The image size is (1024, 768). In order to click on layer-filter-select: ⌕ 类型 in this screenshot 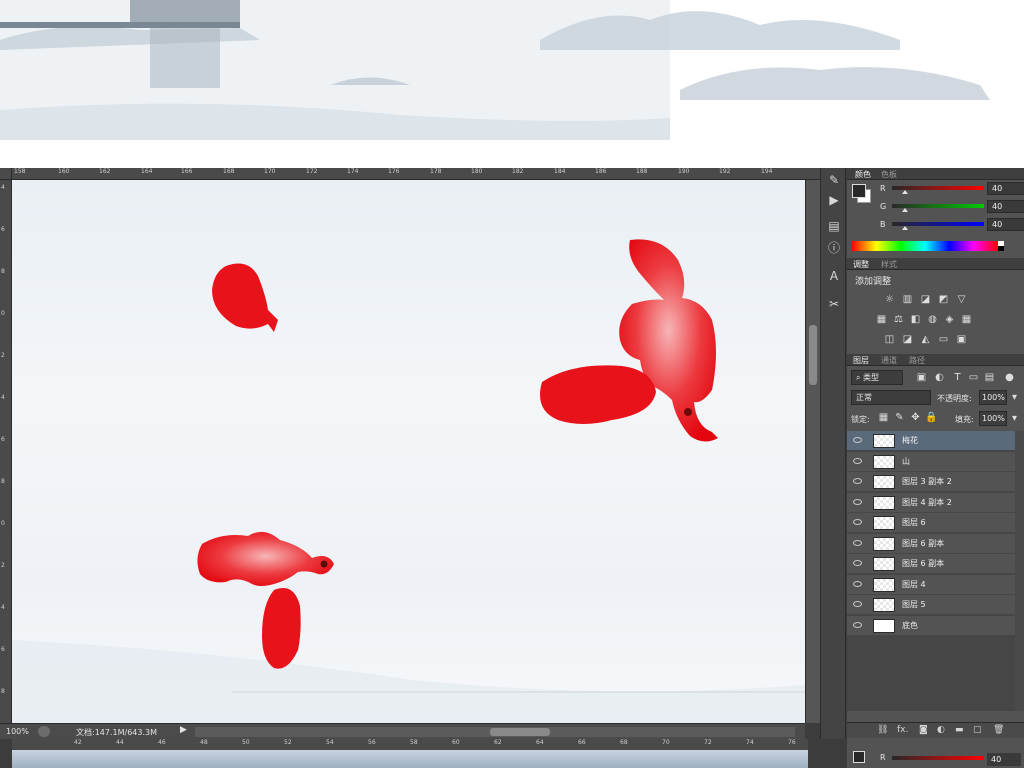, I will do `click(877, 377)`.